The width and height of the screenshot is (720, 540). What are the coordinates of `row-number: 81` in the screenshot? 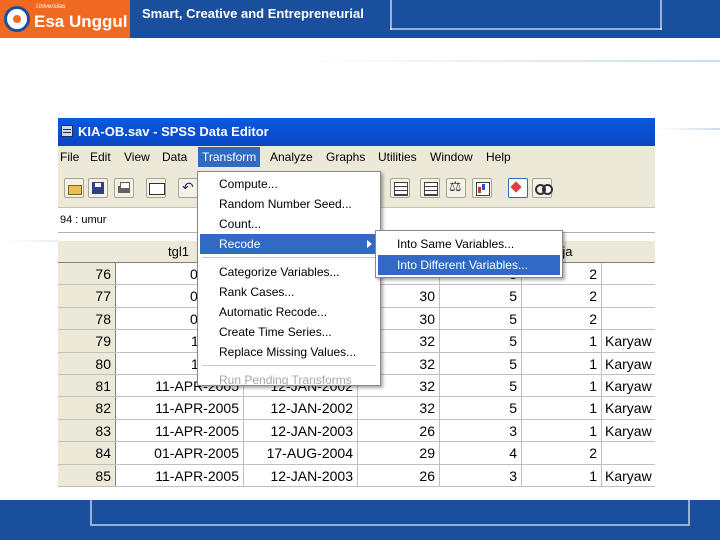 It's located at (87, 386).